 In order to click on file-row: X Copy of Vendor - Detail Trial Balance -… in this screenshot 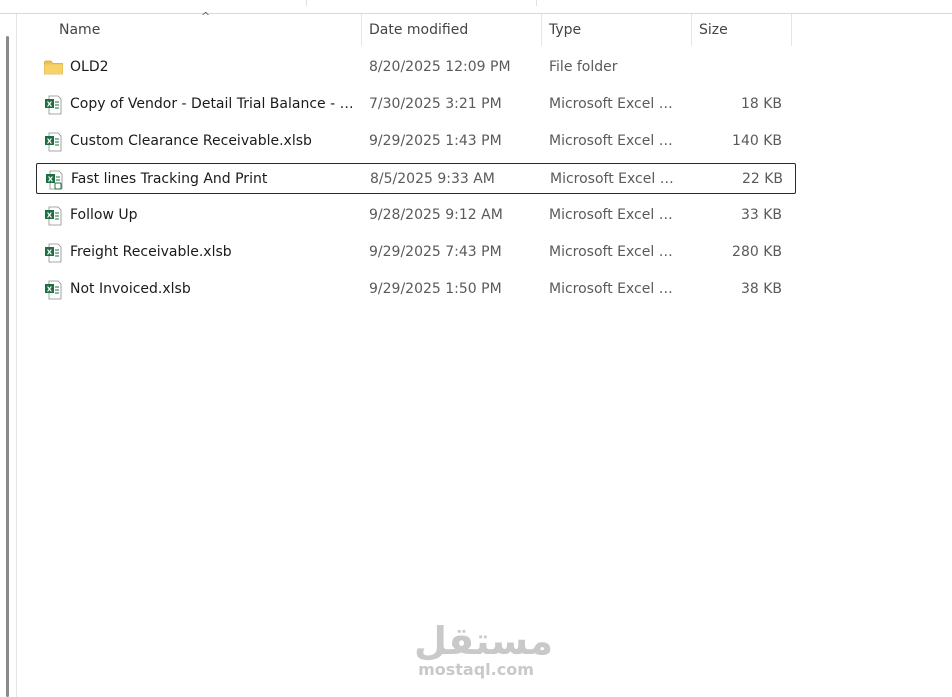, I will do `click(416, 104)`.